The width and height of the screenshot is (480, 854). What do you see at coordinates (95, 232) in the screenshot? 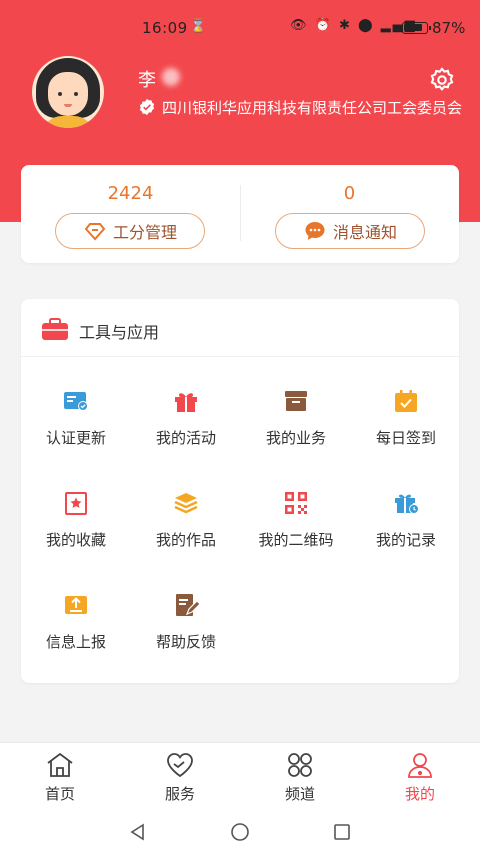
I see `diamond-icon` at bounding box center [95, 232].